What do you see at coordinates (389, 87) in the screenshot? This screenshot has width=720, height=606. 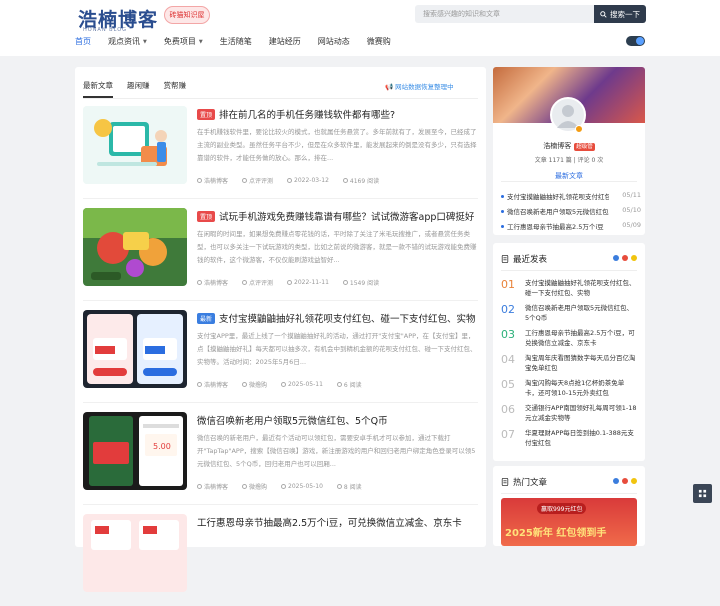 I see `megaphone-icon: 📢` at bounding box center [389, 87].